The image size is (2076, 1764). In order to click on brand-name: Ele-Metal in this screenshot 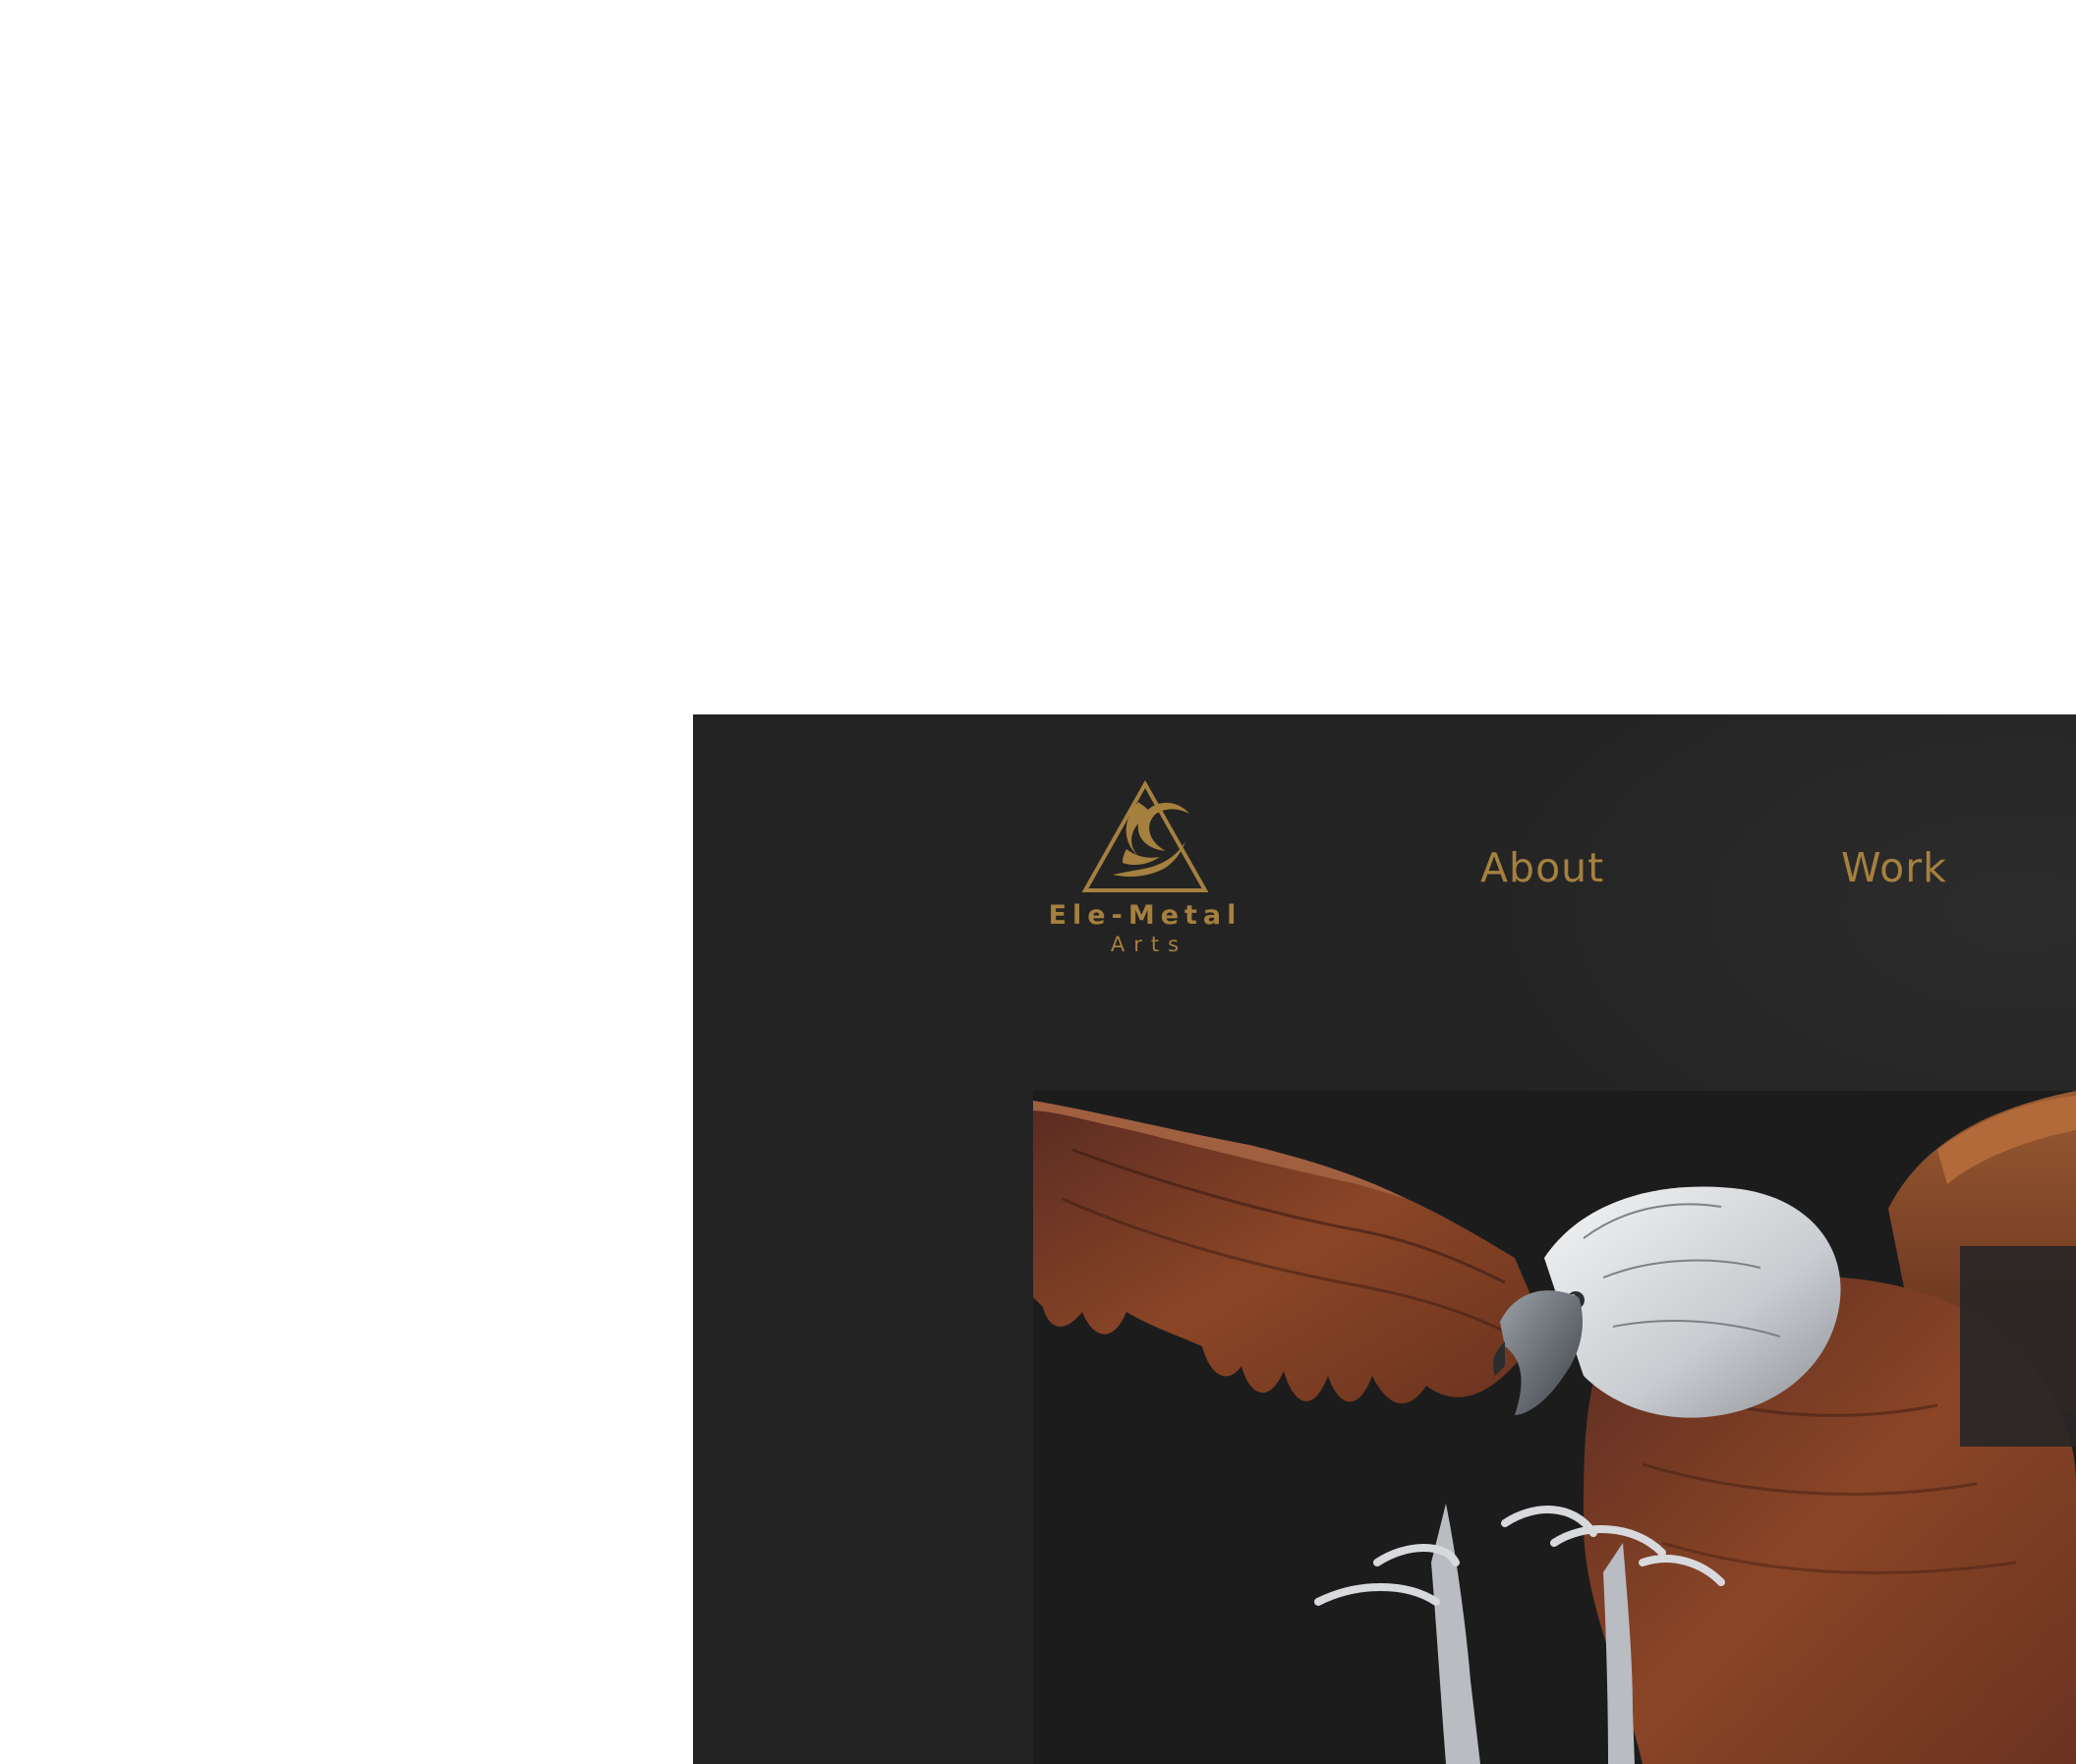, I will do `click(1145, 915)`.